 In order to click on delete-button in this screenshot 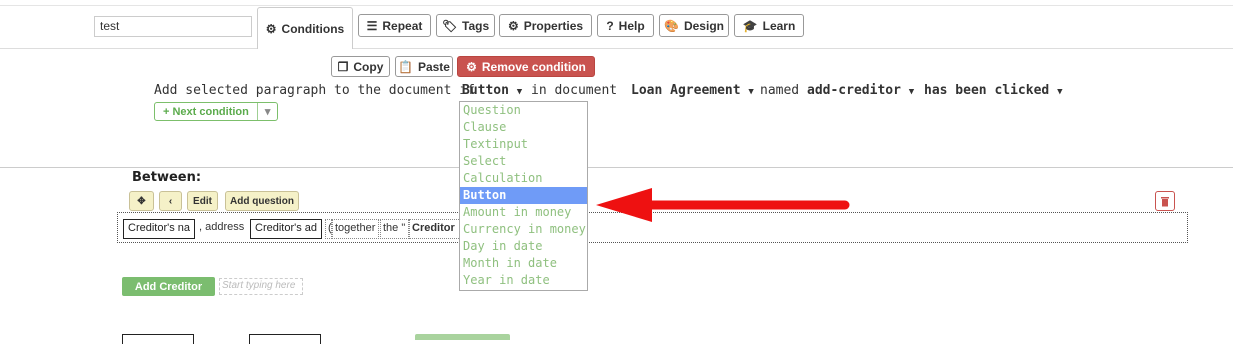, I will do `click(1165, 201)`.